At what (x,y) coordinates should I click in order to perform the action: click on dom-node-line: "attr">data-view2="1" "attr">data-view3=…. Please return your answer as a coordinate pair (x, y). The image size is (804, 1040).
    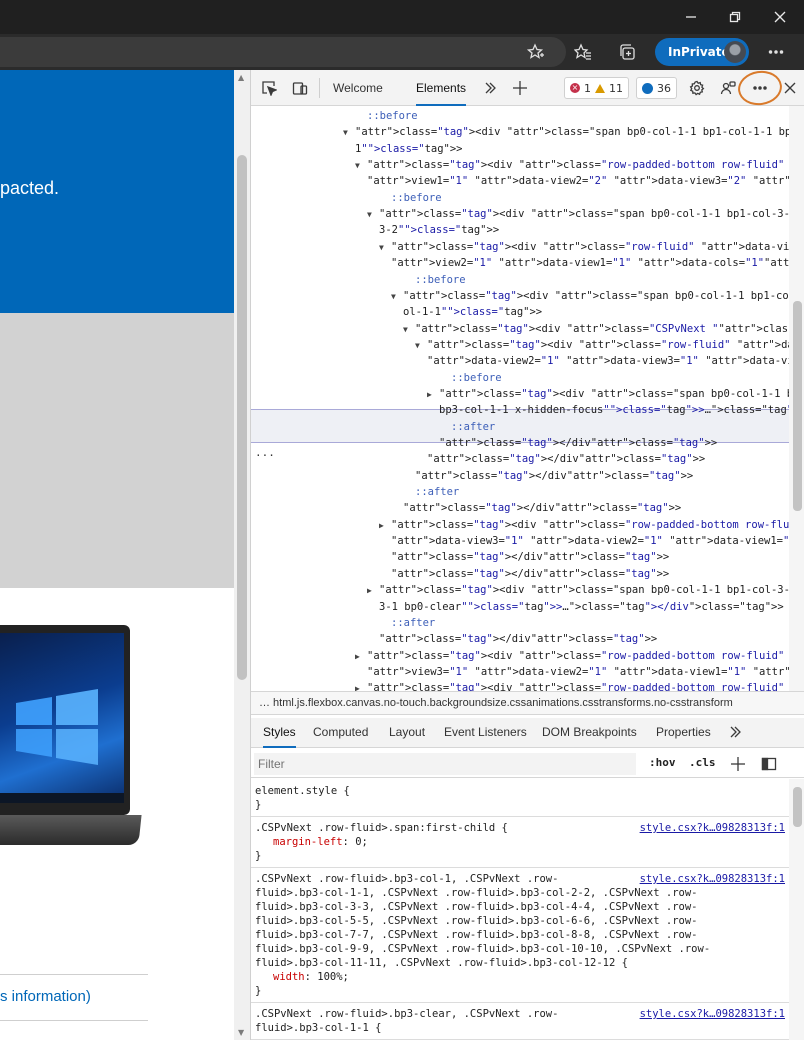
    Looking at the image, I should click on (608, 361).